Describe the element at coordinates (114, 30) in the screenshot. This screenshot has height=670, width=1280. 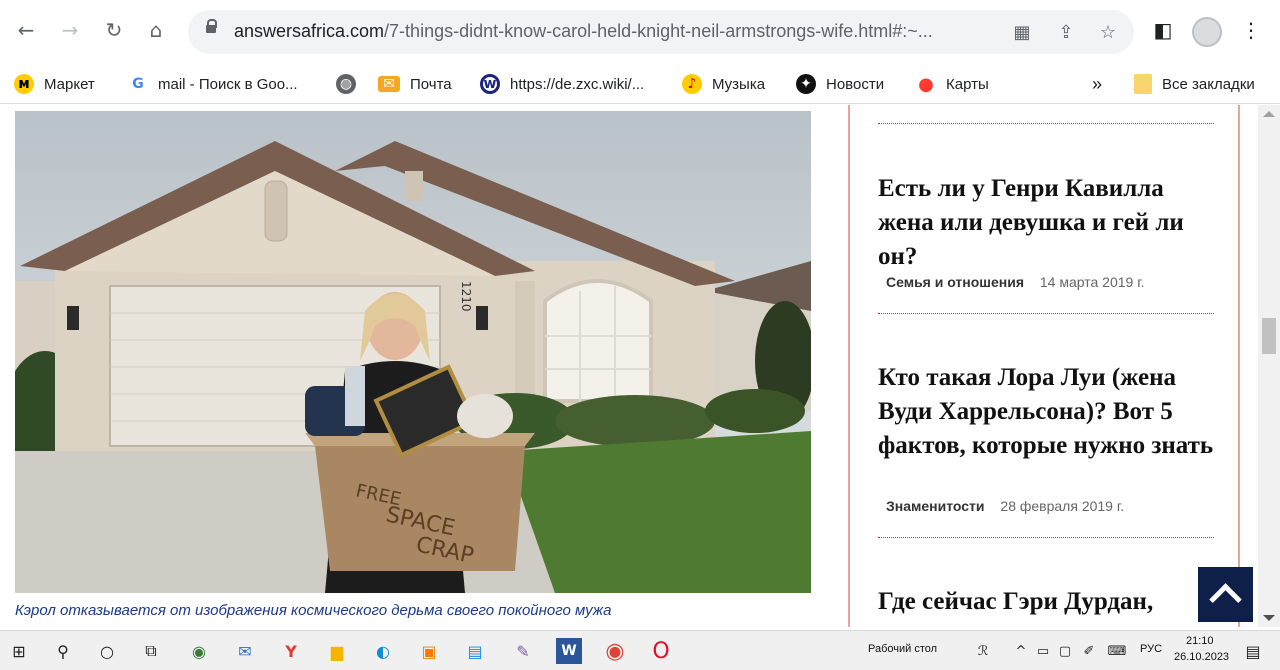
I see `reload-icon: ↻` at that location.